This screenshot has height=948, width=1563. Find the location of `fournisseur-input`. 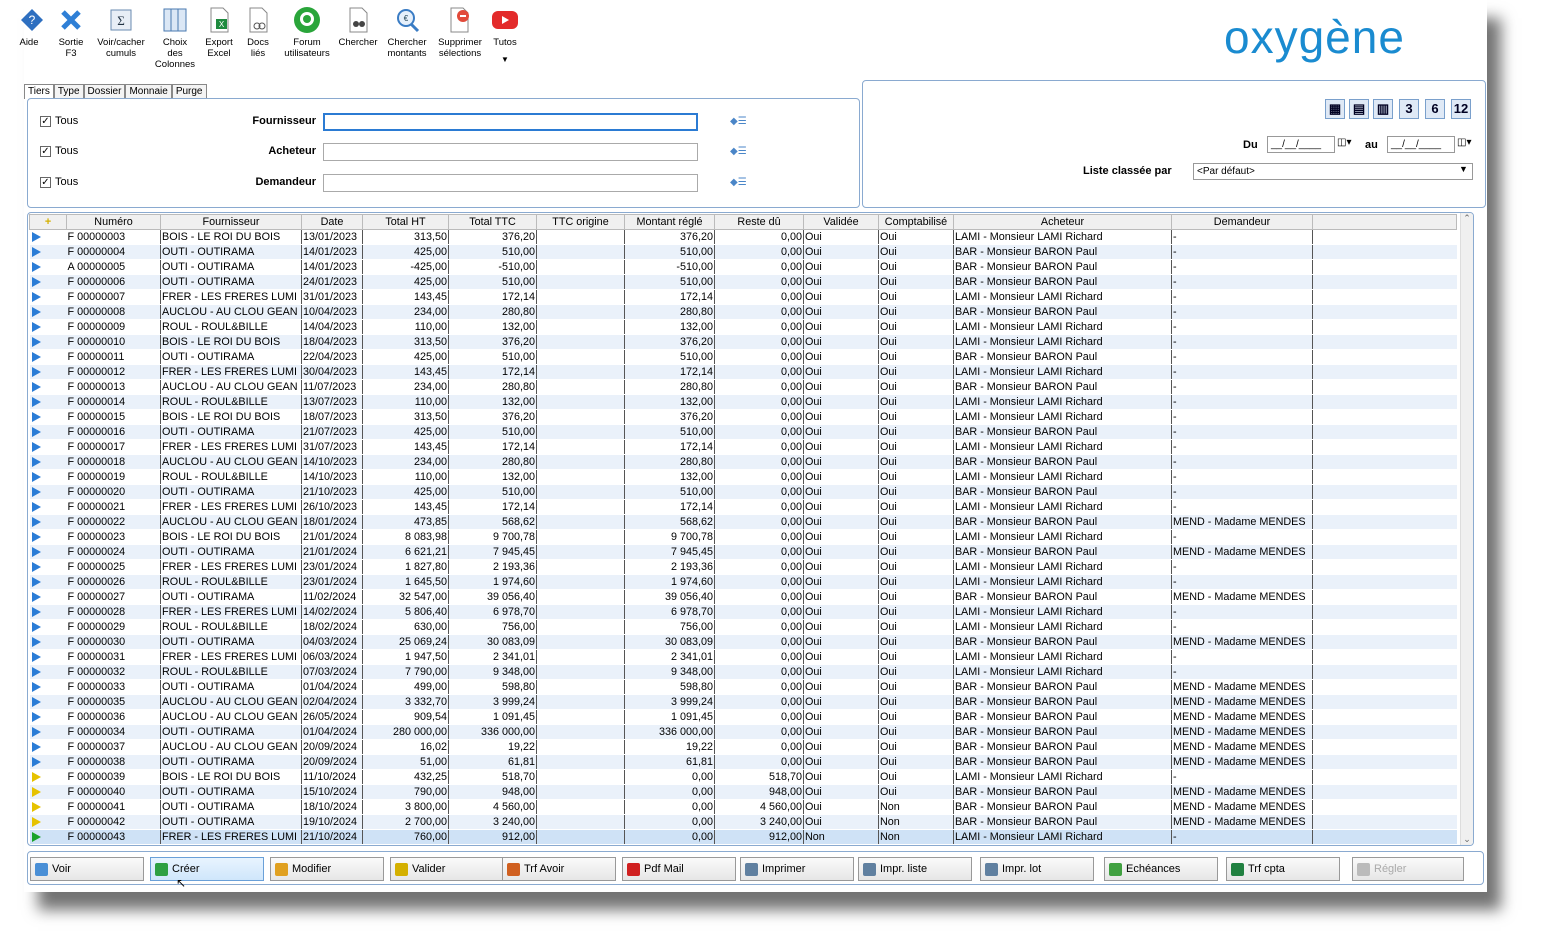

fournisseur-input is located at coordinates (510, 122).